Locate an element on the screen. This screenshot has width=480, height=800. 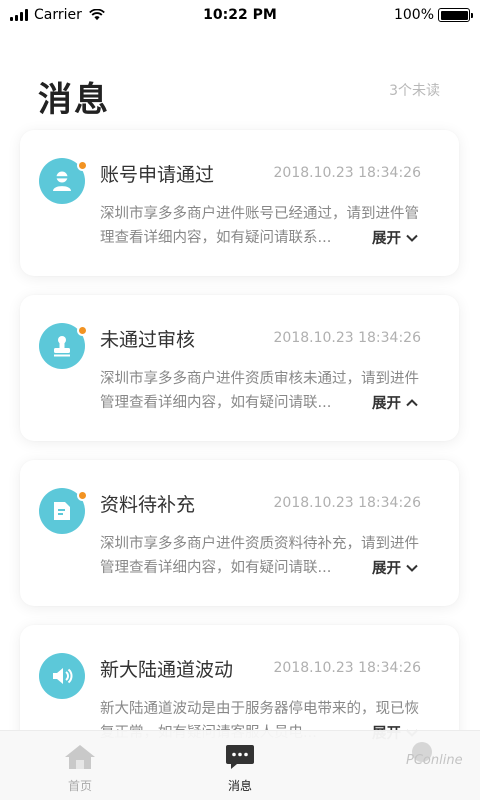
carrier-label: Carrier is located at coordinates (58, 15).